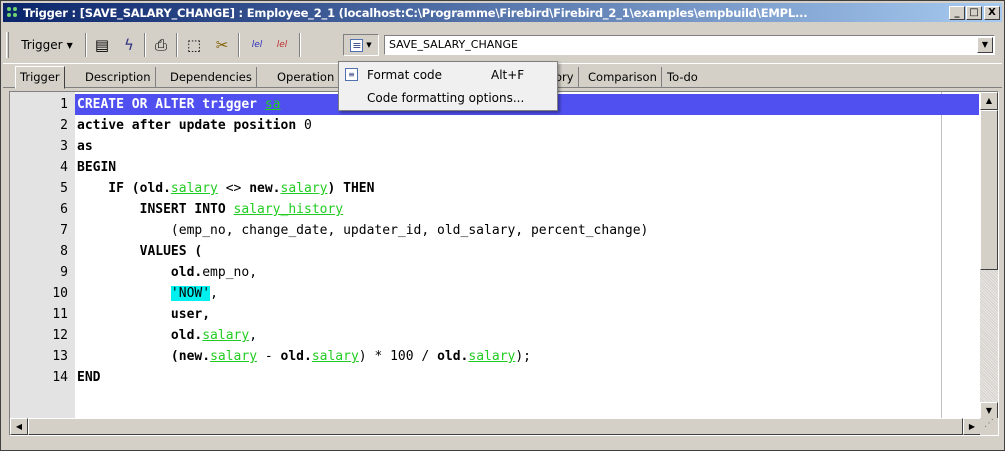  I want to click on tab-todo: To-do, so click(682, 77).